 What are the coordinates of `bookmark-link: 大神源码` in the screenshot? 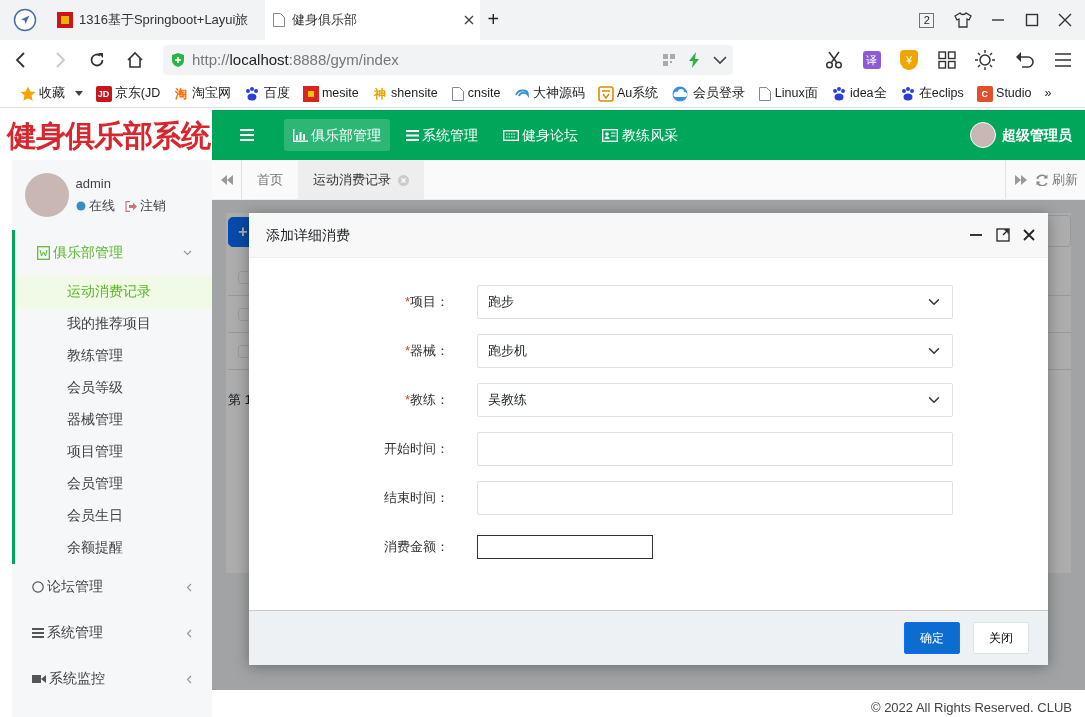 It's located at (558, 93).